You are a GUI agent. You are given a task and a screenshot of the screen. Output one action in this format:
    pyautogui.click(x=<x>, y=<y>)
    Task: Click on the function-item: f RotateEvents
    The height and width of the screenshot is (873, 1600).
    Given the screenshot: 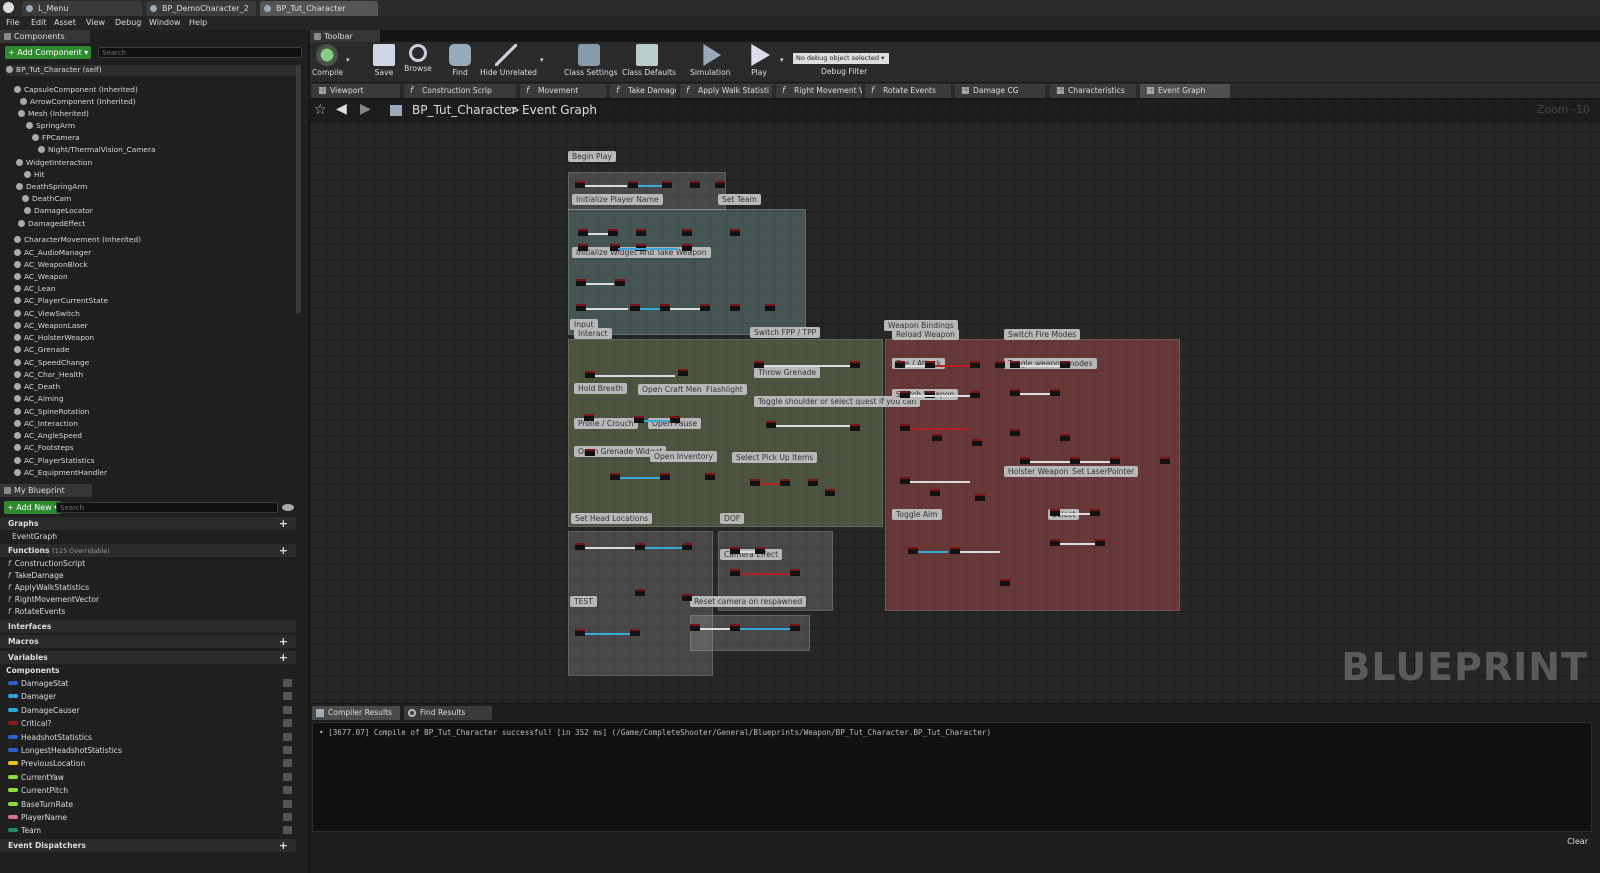 What is the action you would take?
    pyautogui.click(x=153, y=611)
    